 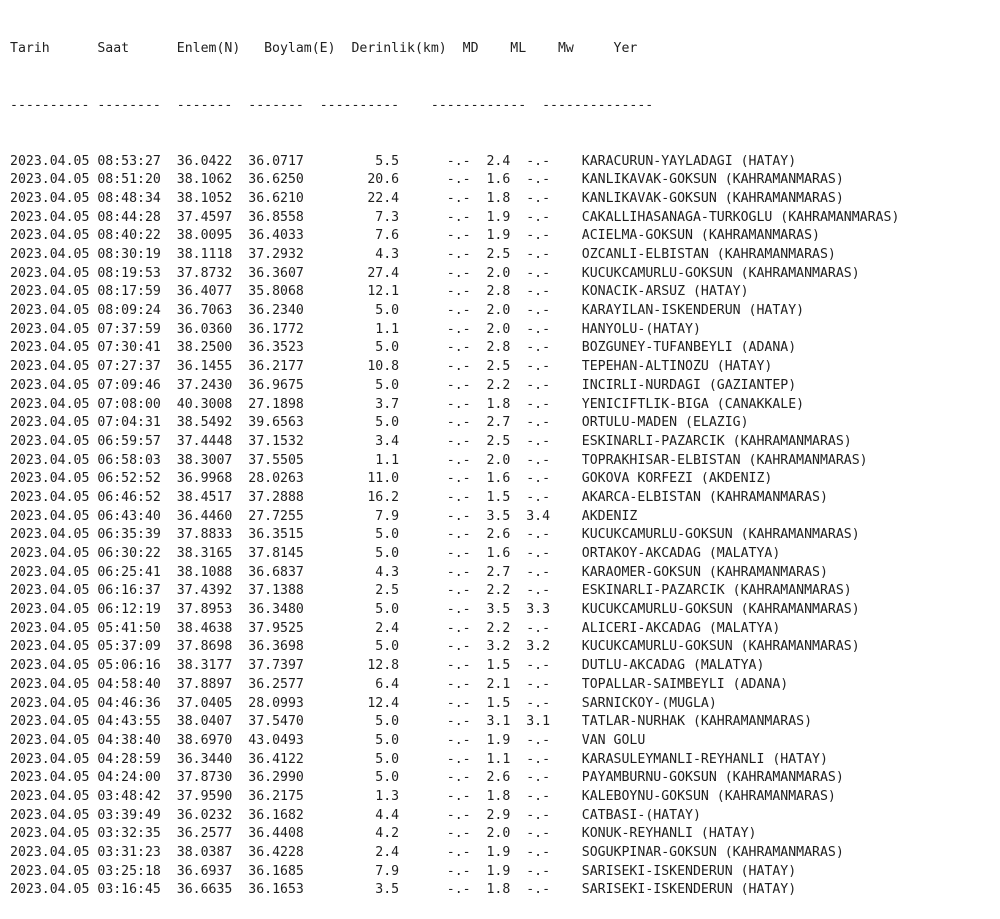 What do you see at coordinates (498, 703) in the screenshot?
I see `cell-ml: 1.5` at bounding box center [498, 703].